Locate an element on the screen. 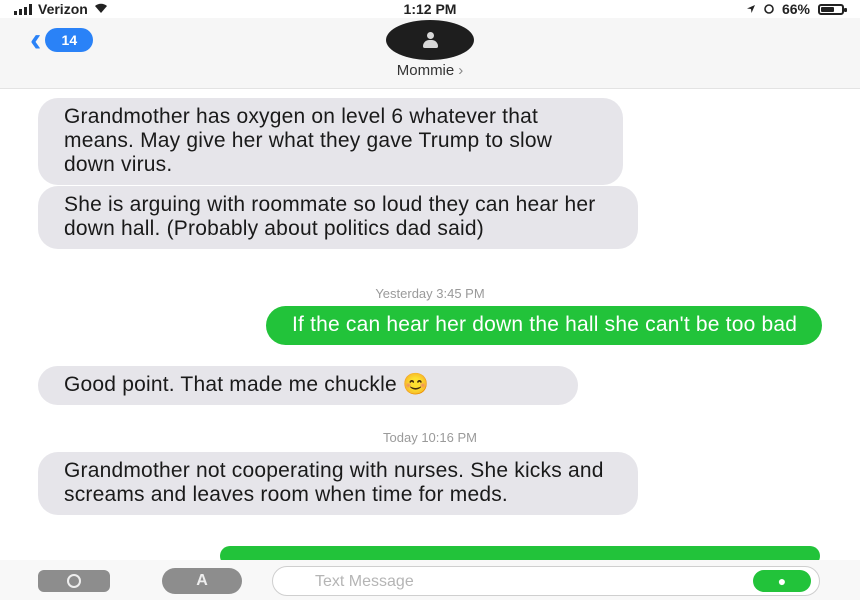 Image resolution: width=860 pixels, height=600 pixels. status-time: 1:12 PM is located at coordinates (430, 9).